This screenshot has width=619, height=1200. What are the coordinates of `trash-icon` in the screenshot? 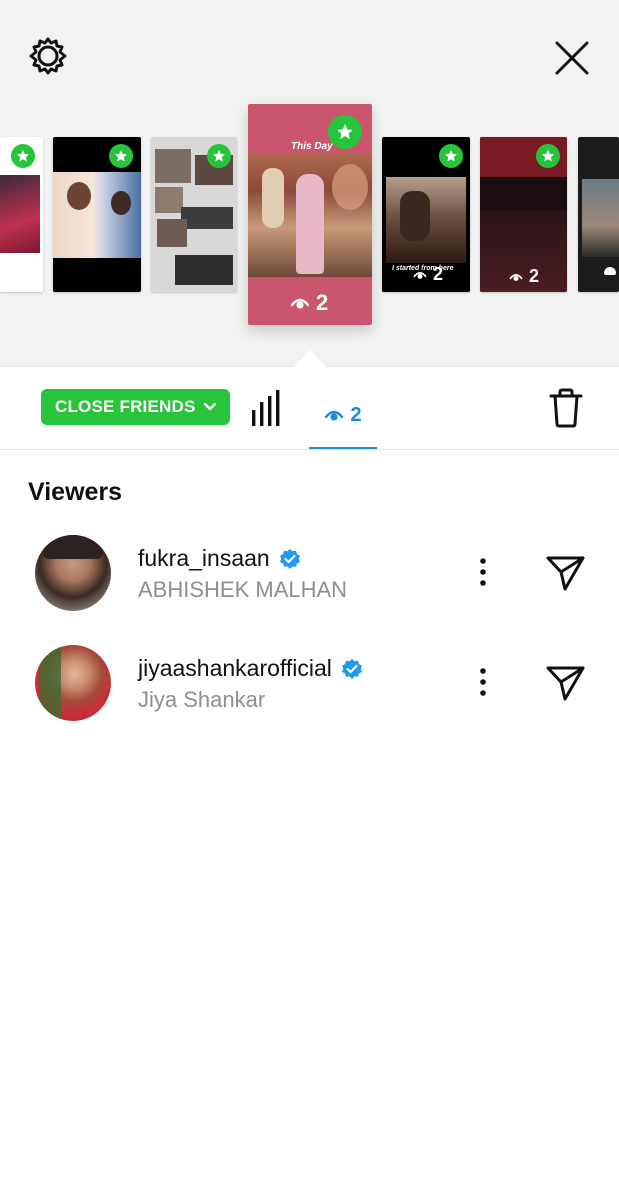 It's located at (566, 408).